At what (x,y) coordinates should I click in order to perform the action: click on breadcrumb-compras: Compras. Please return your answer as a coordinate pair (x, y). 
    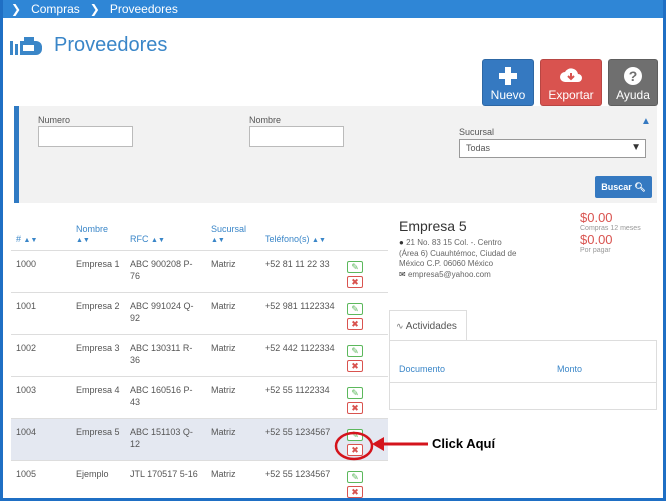
    Looking at the image, I should click on (55, 9).